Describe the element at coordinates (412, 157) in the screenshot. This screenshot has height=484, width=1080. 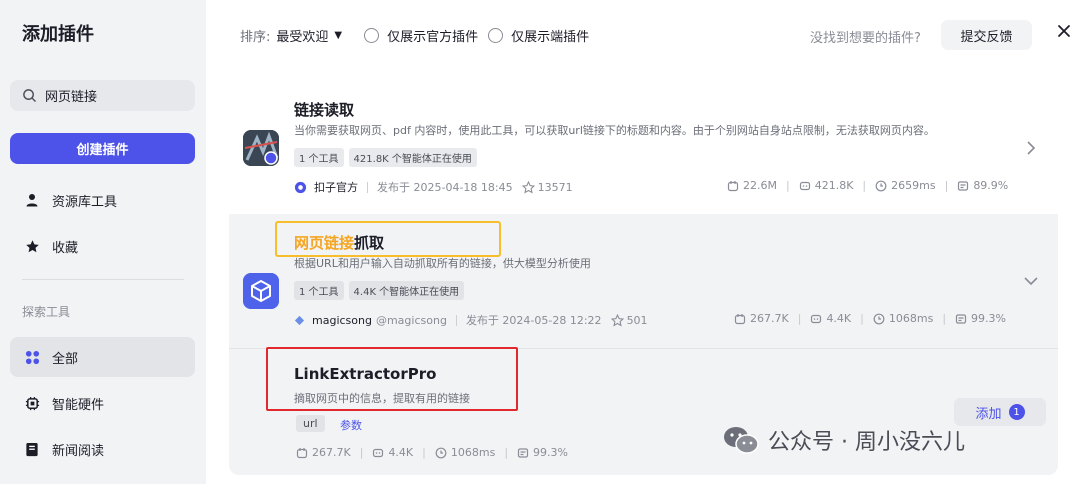
I see `tag-usage: 421.8K 个智能体正在使用` at that location.